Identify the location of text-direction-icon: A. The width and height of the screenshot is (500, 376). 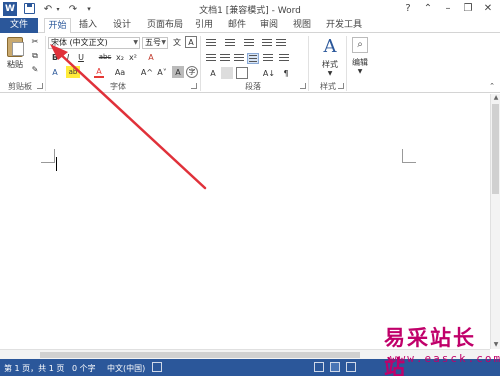
(213, 73).